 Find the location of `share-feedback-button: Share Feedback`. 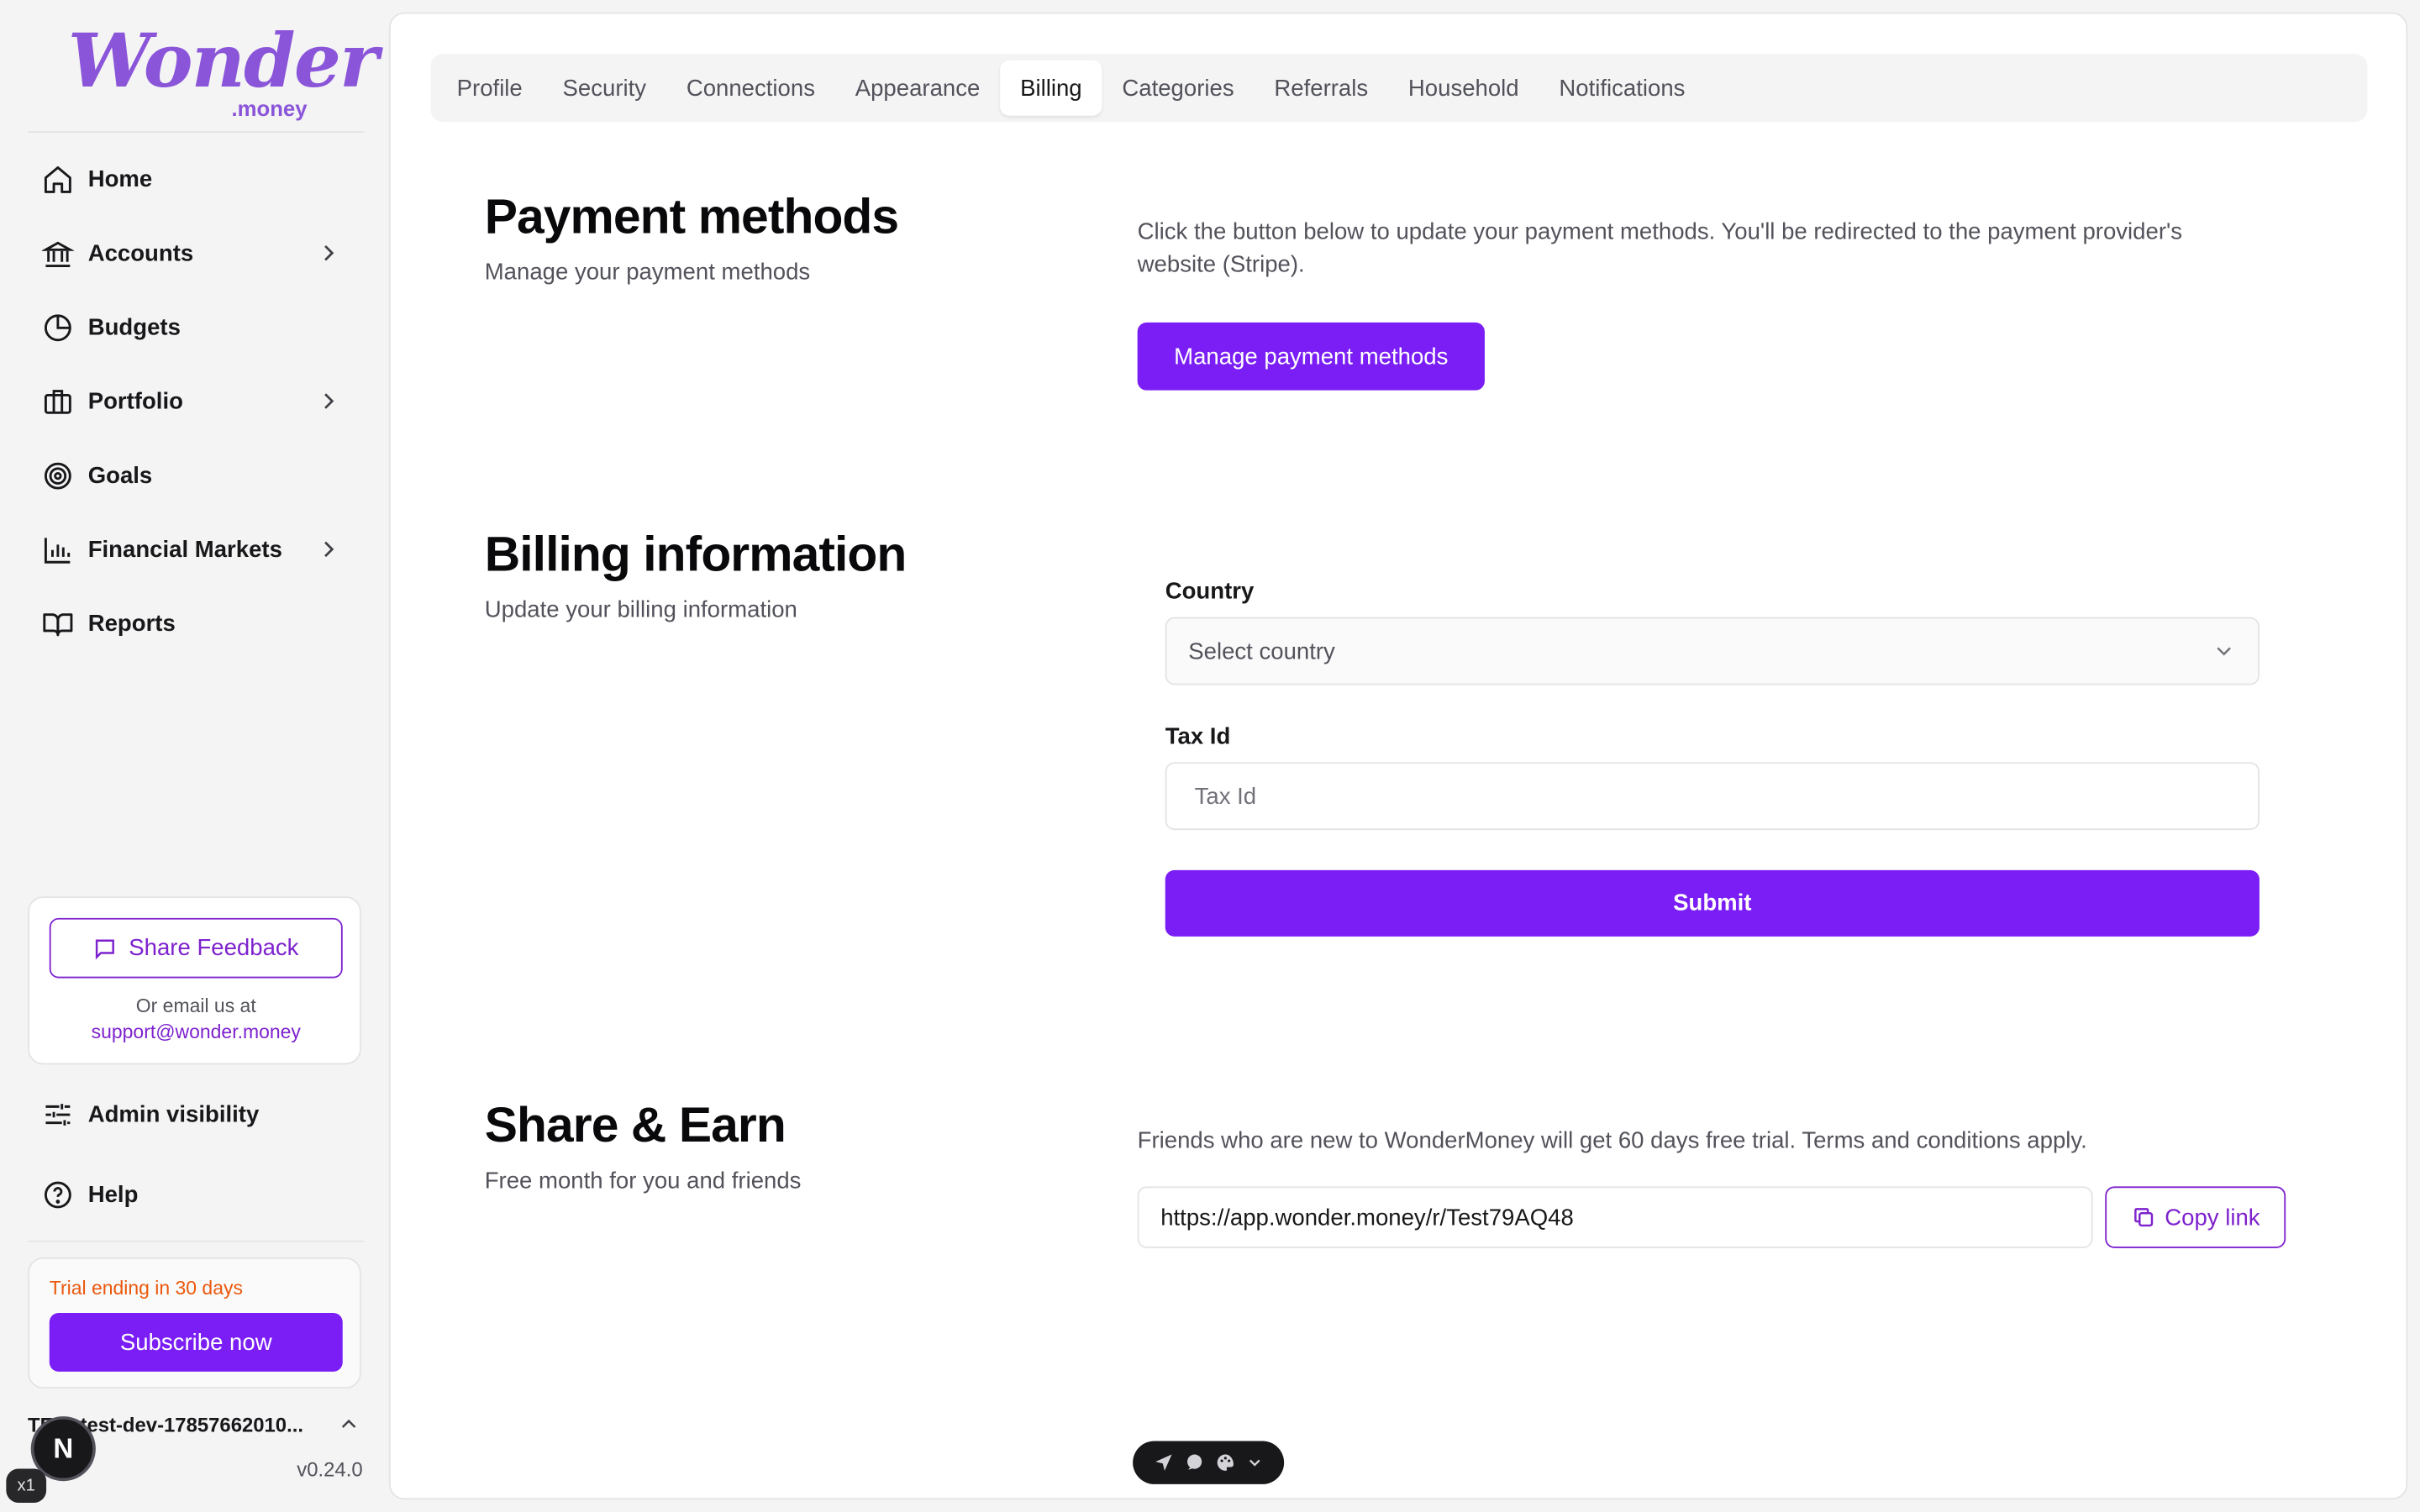

share-feedback-button: Share Feedback is located at coordinates (196, 948).